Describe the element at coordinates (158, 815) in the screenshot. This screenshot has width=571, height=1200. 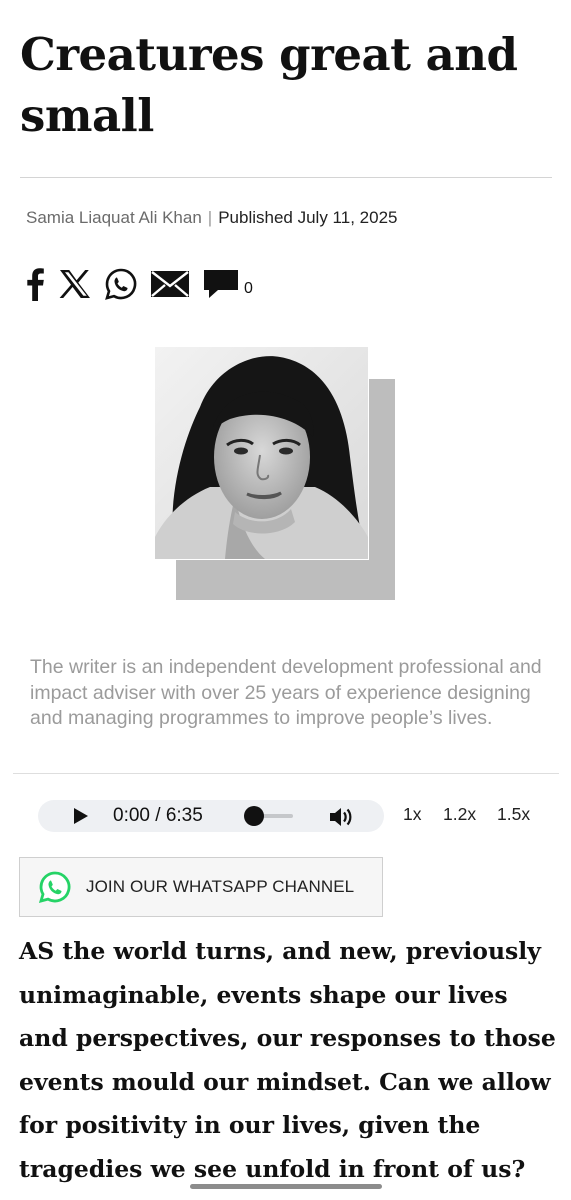
I see `audio-time: 0:00 / 6:35` at that location.